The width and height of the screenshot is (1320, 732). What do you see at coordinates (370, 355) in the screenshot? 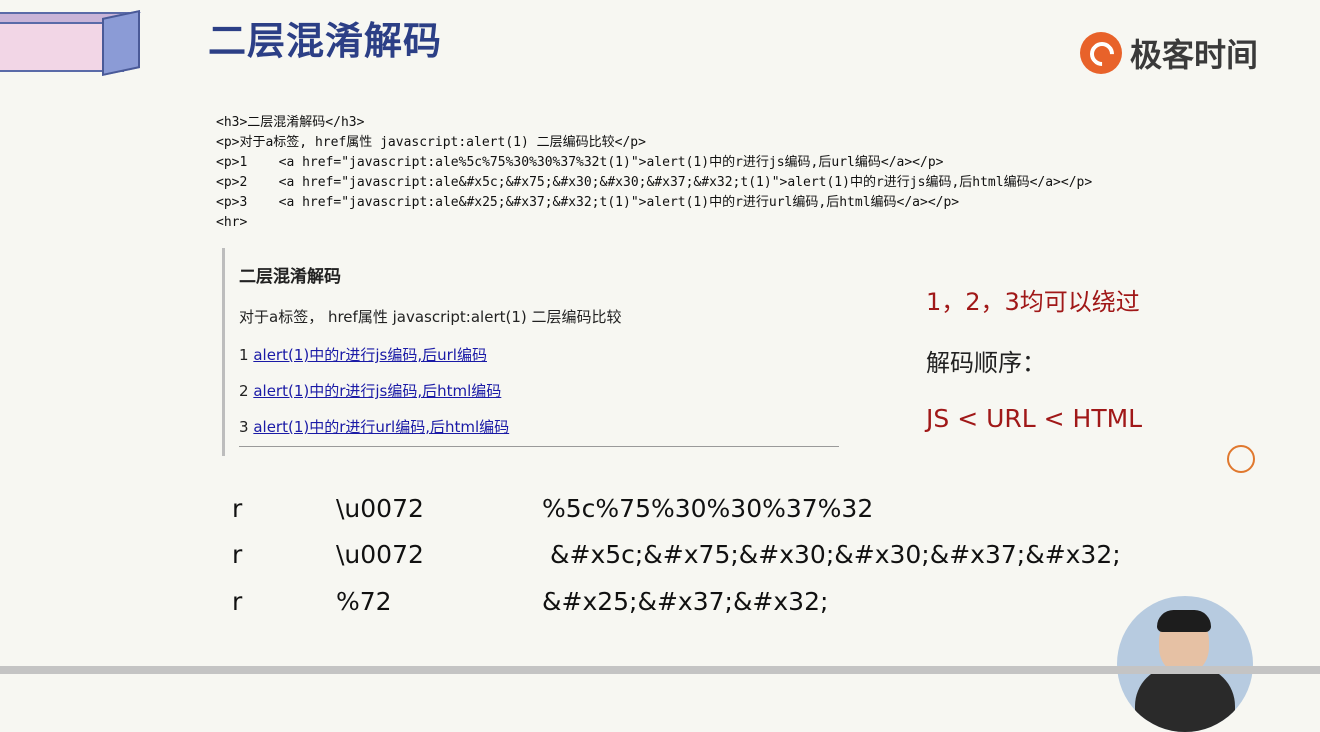
I see `preview-link-1: alert(1)中的r进行js编码,后url编码` at bounding box center [370, 355].